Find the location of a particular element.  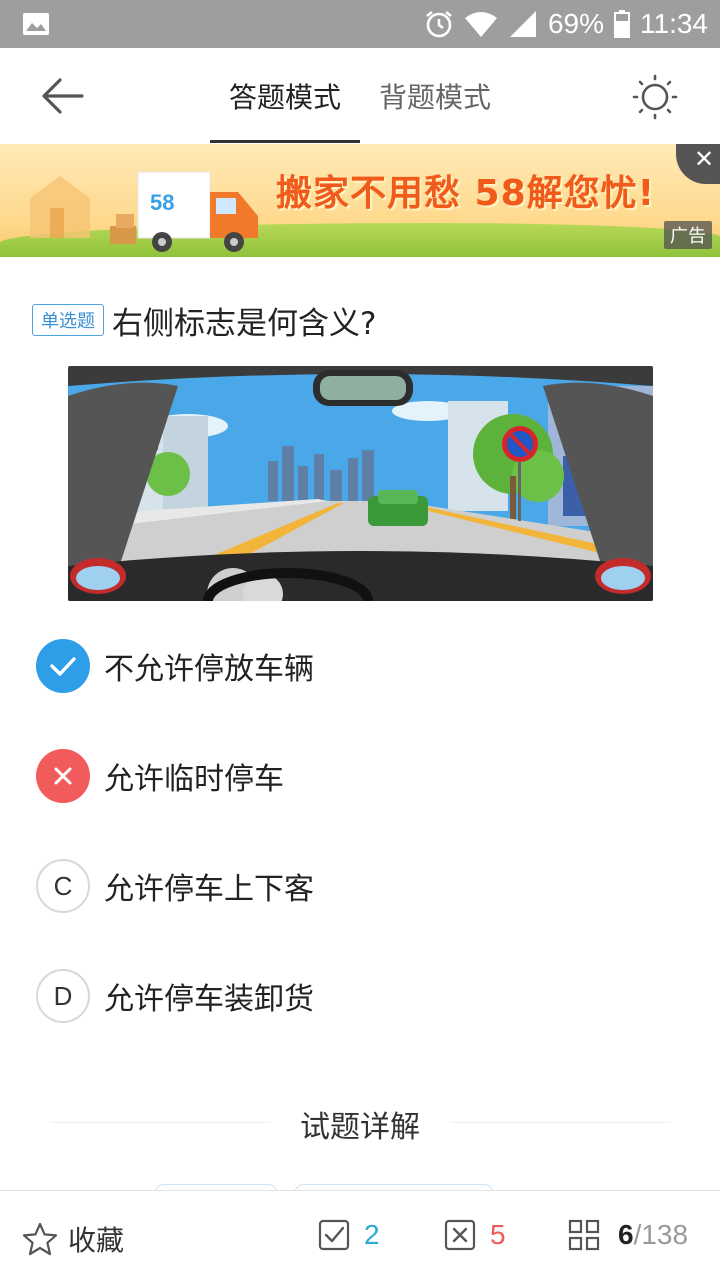

wrong-count-button: 5 is located at coordinates (475, 1235).